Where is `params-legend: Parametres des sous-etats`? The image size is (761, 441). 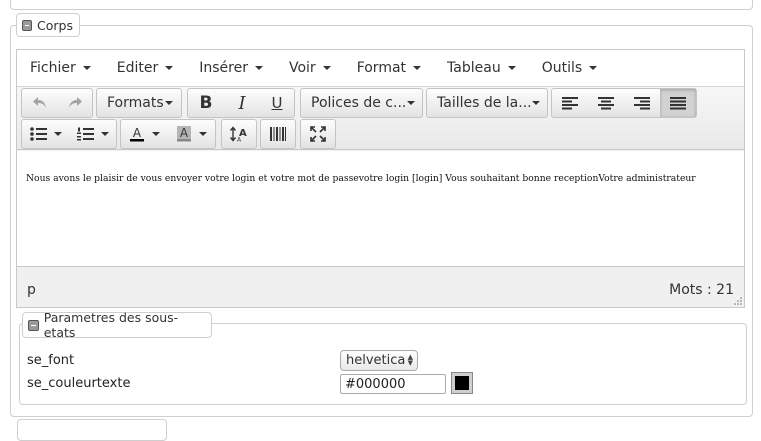
params-legend: Parametres des sous-etats is located at coordinates (117, 325).